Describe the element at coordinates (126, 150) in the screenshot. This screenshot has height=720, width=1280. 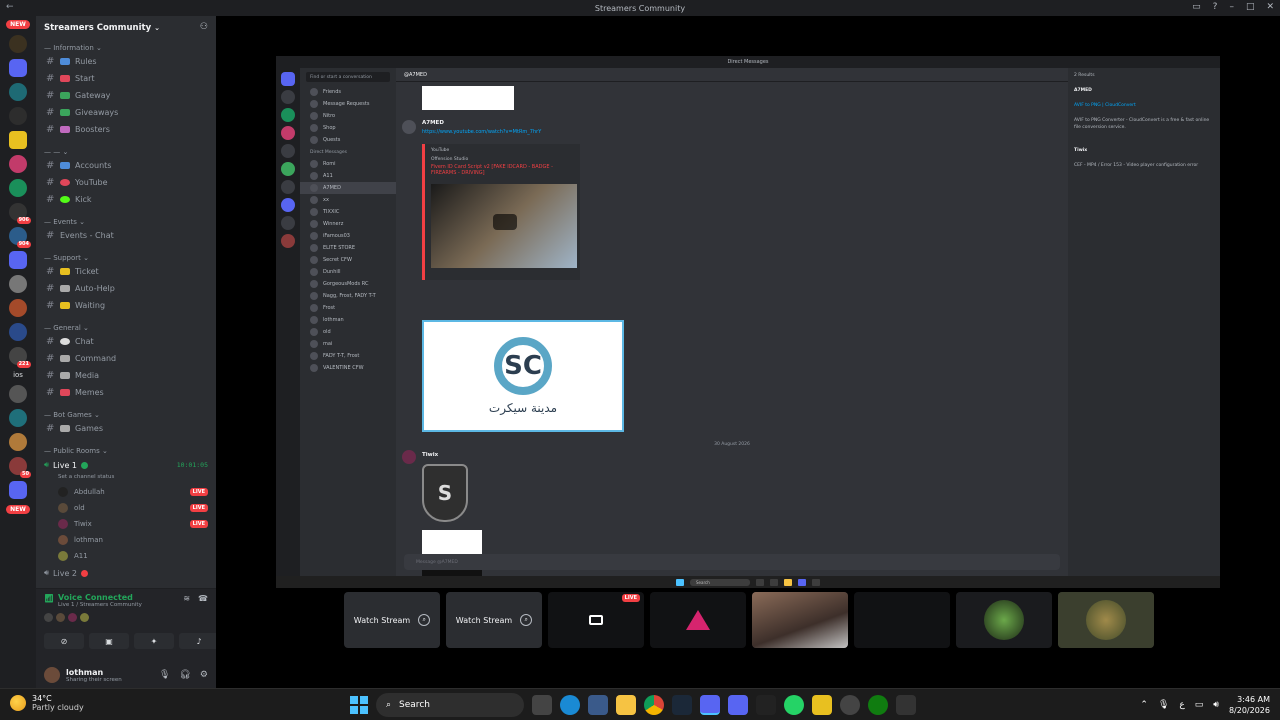
I see `category-blank: — — ⌄` at that location.